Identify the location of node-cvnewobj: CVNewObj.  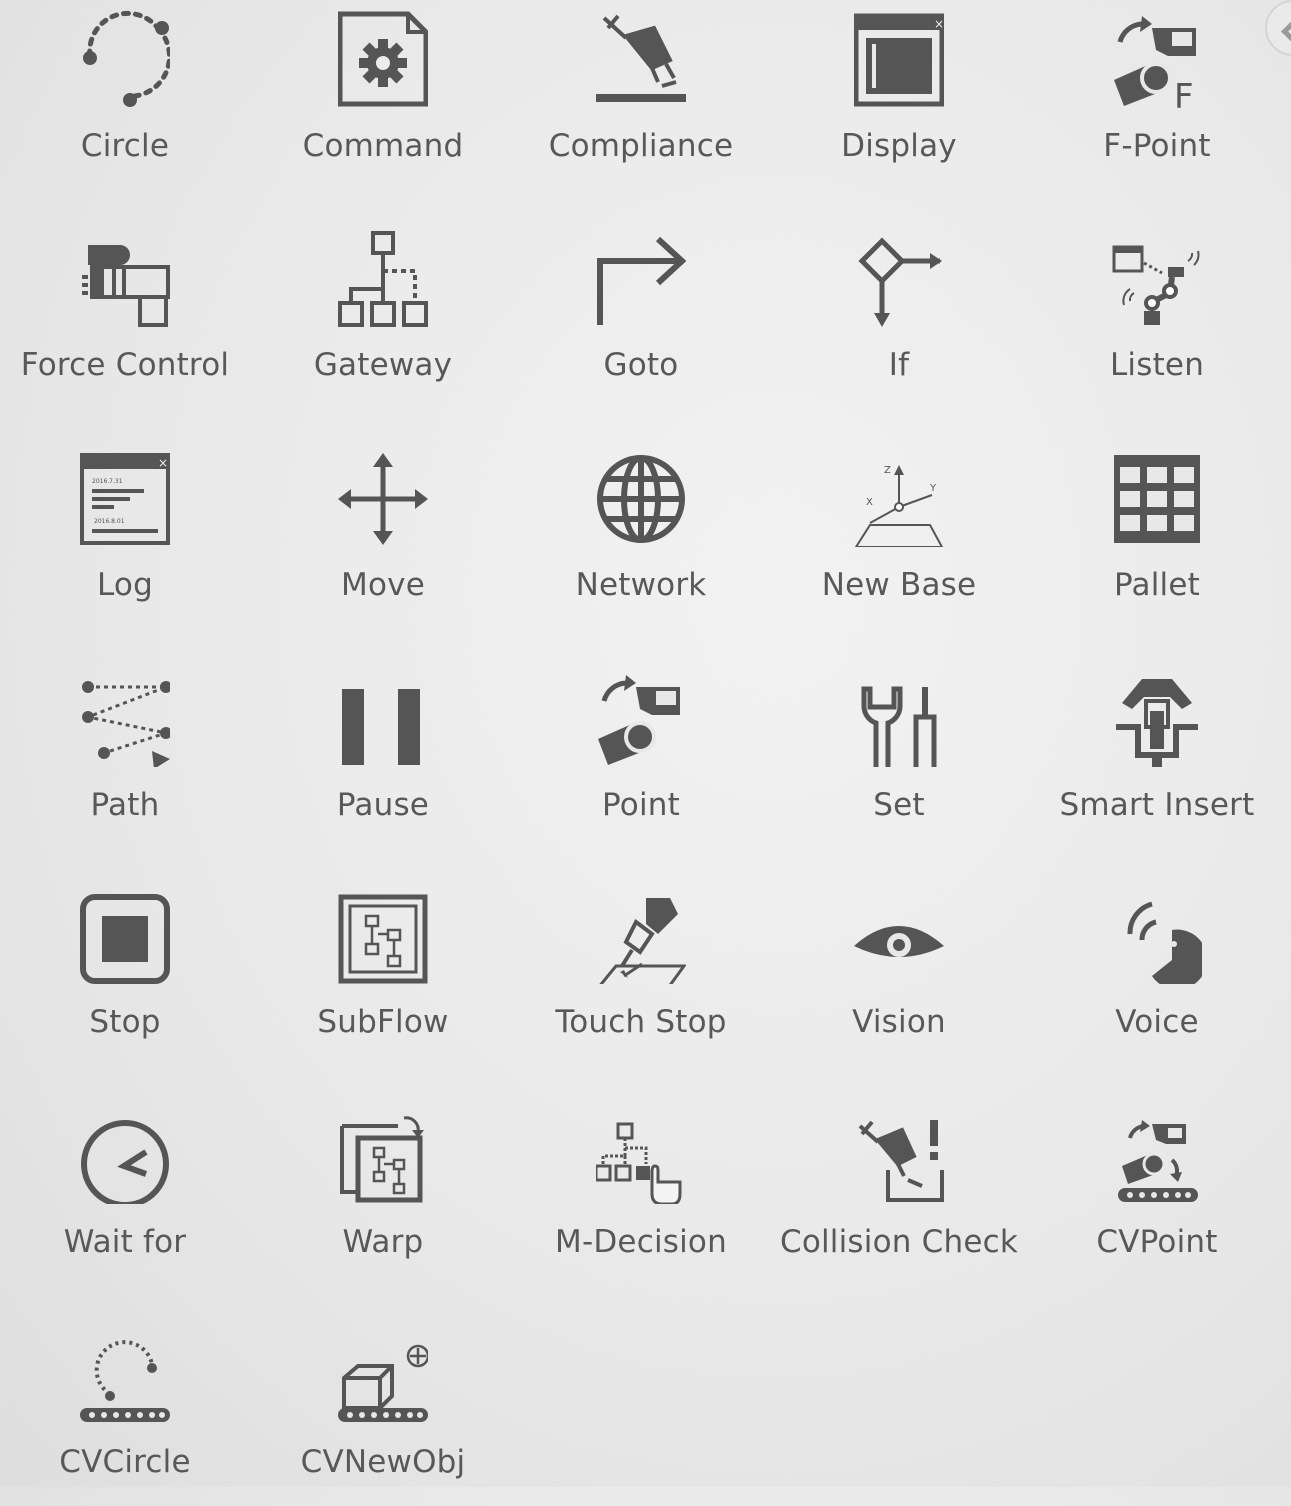
(383, 1411).